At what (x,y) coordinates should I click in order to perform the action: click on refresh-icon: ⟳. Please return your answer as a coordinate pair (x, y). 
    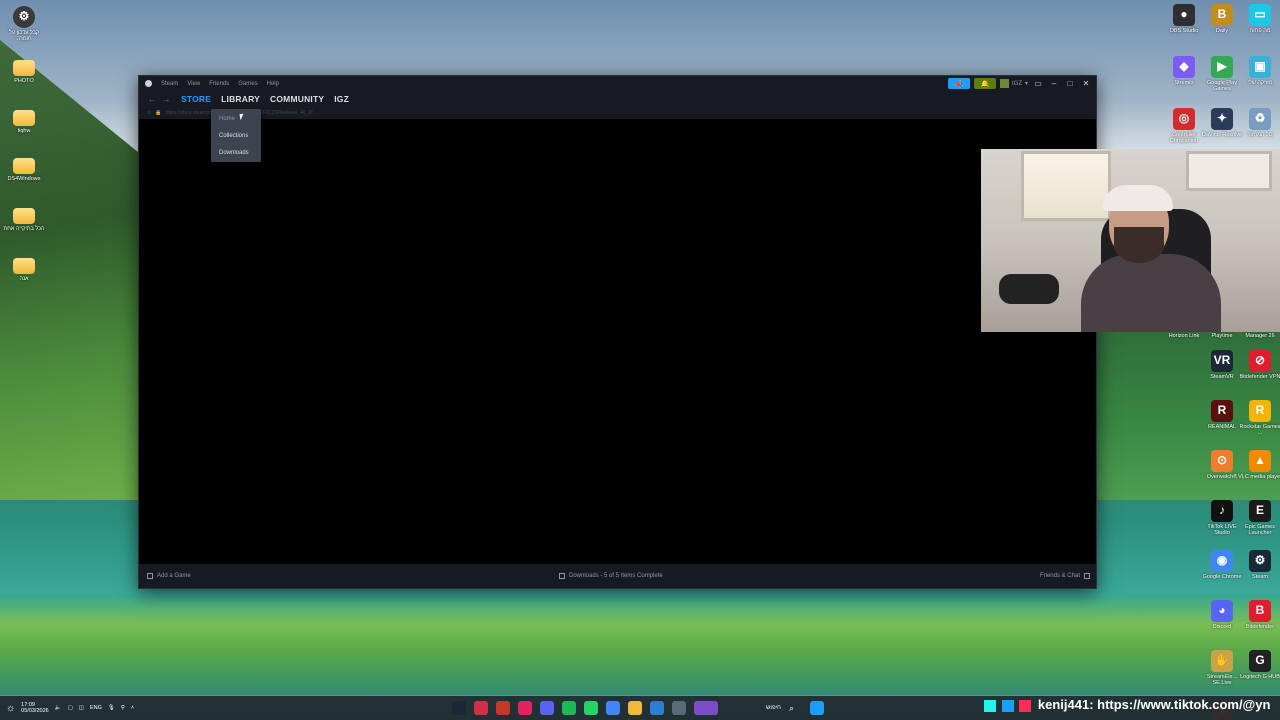
    Looking at the image, I should click on (149, 113).